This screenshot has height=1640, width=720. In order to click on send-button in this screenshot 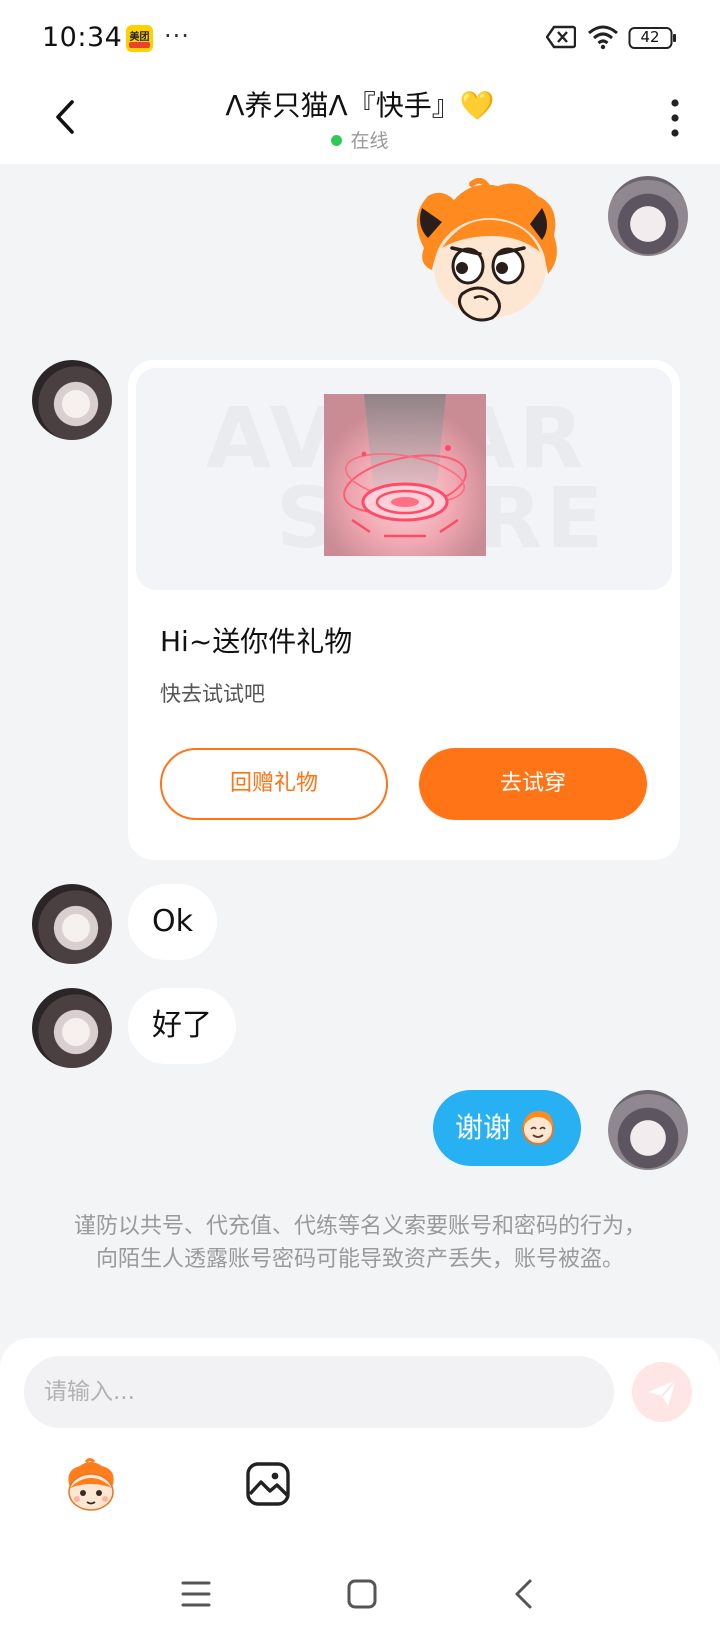, I will do `click(662, 1392)`.